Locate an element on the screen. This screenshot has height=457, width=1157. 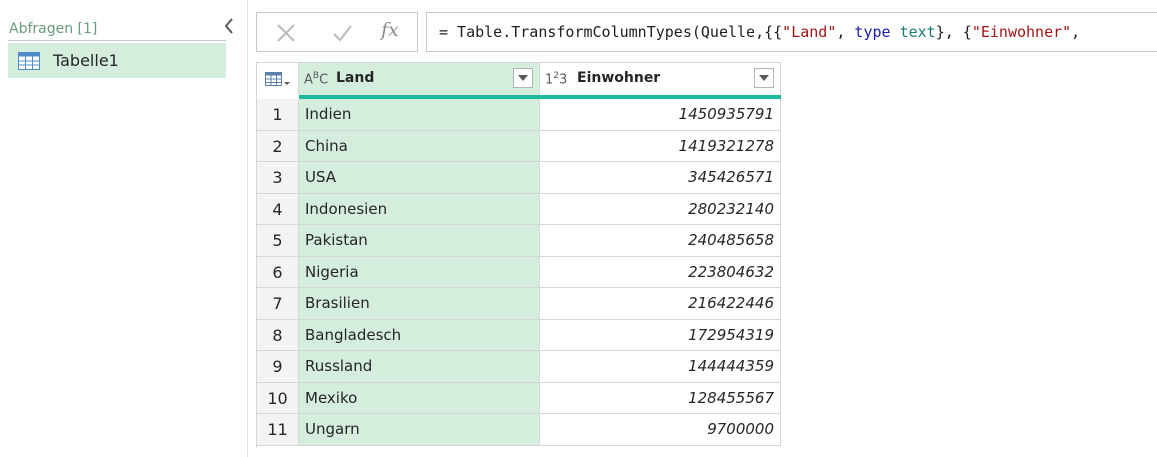
einwohner-cell: 345426571 is located at coordinates (660, 178).